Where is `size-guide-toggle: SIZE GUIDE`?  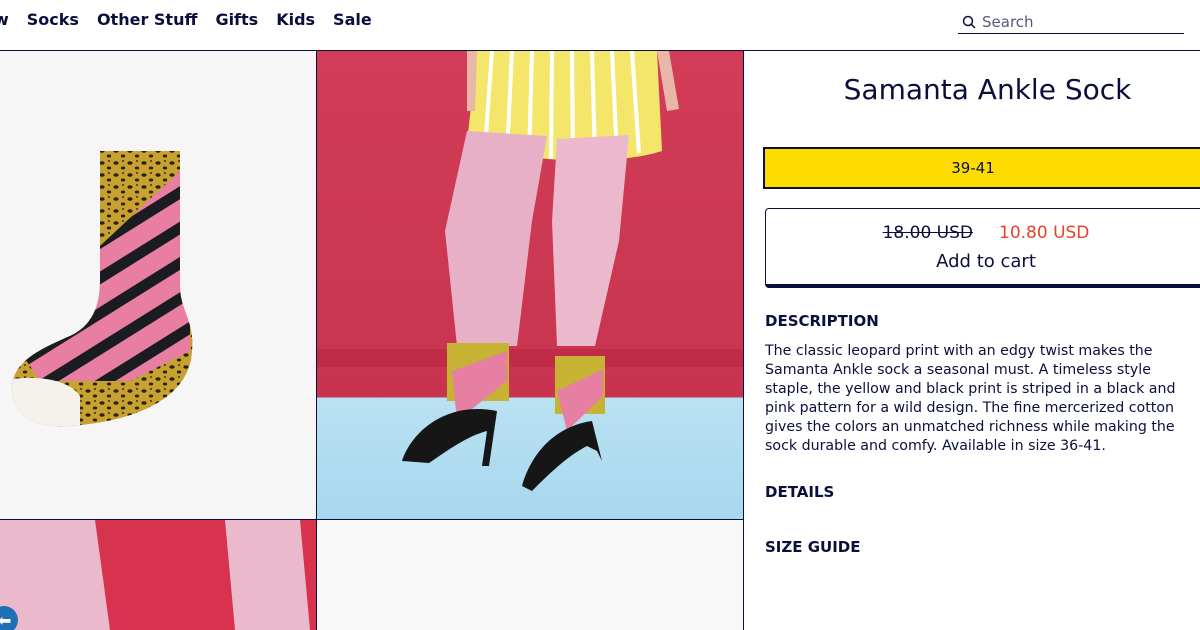 size-guide-toggle: SIZE GUIDE is located at coordinates (813, 547).